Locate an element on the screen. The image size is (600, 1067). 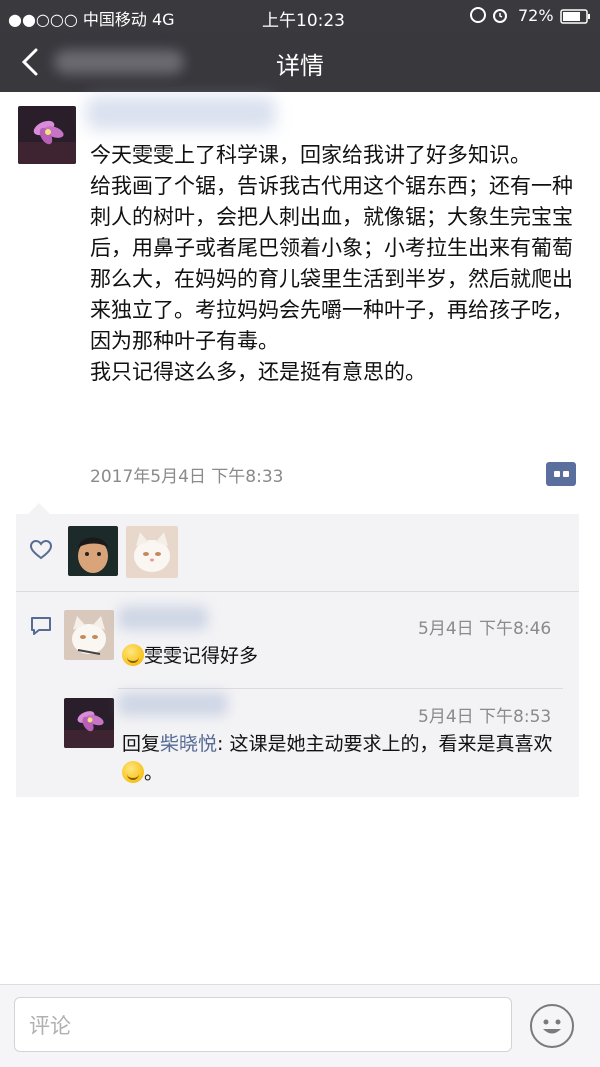
post-line: 我只记得这么多，还是挺有意思的。 is located at coordinates (258, 372).